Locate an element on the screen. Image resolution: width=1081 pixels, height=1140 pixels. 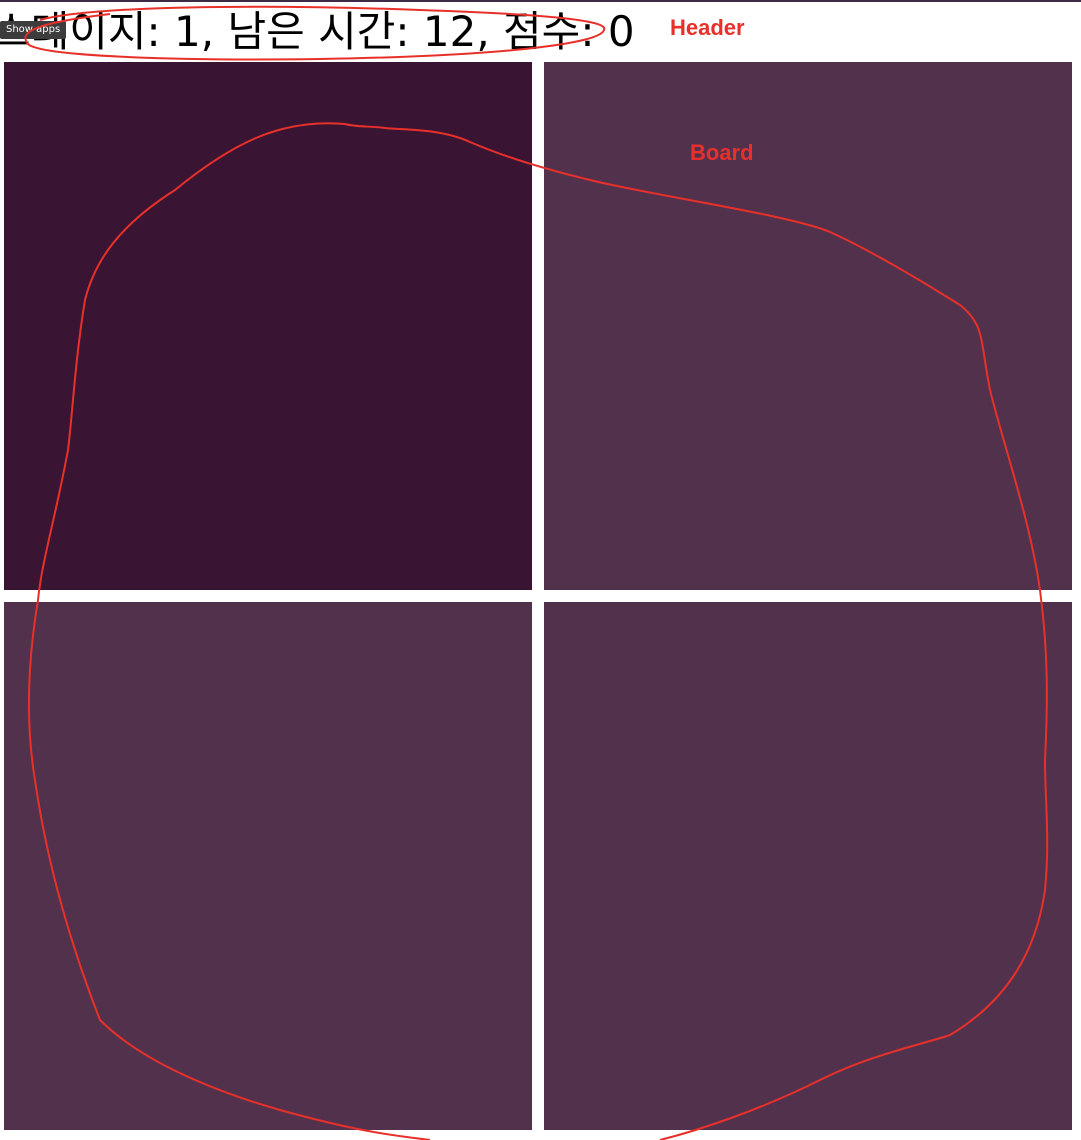
show-apps-tooltip: Show apps is located at coordinates (33, 30).